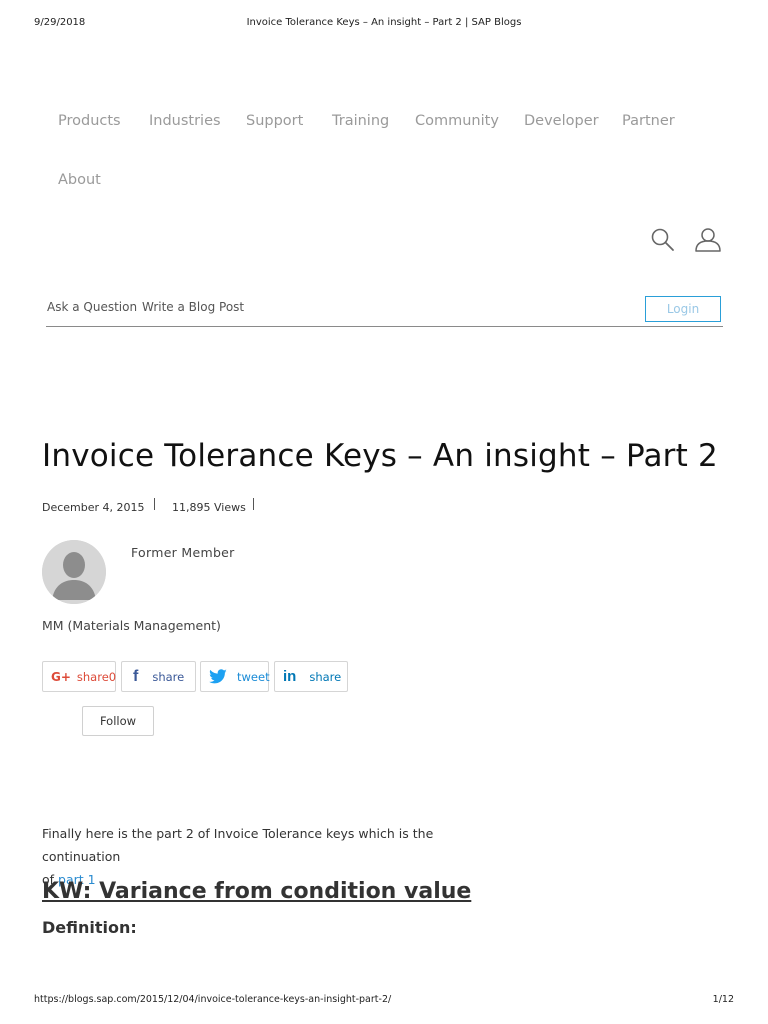 The width and height of the screenshot is (768, 1024). I want to click on linkedin-icon: in, so click(290, 676).